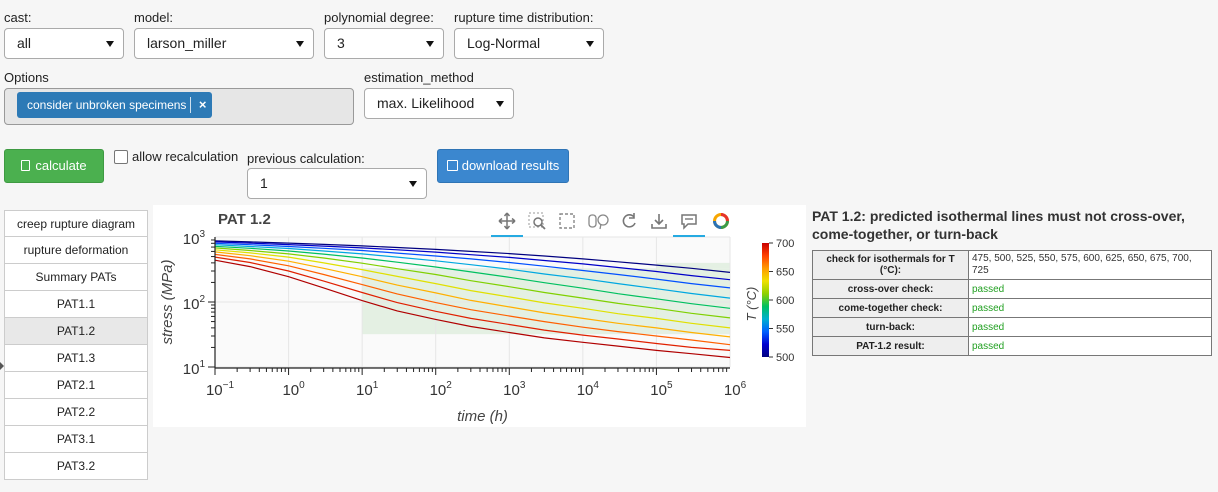  What do you see at coordinates (785, 301) in the screenshot?
I see `colorbar-tick-label: 600` at bounding box center [785, 301].